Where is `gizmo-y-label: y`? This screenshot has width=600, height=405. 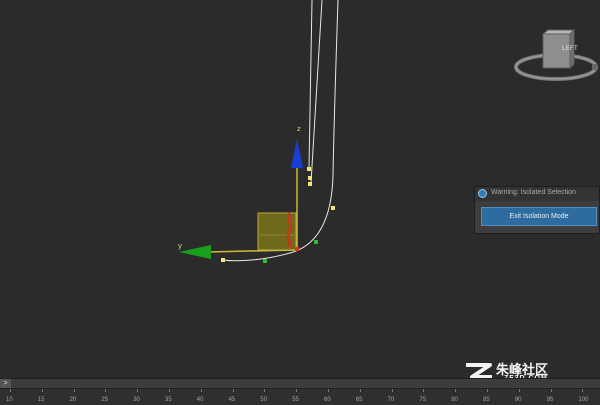 gizmo-y-label: y is located at coordinates (180, 246).